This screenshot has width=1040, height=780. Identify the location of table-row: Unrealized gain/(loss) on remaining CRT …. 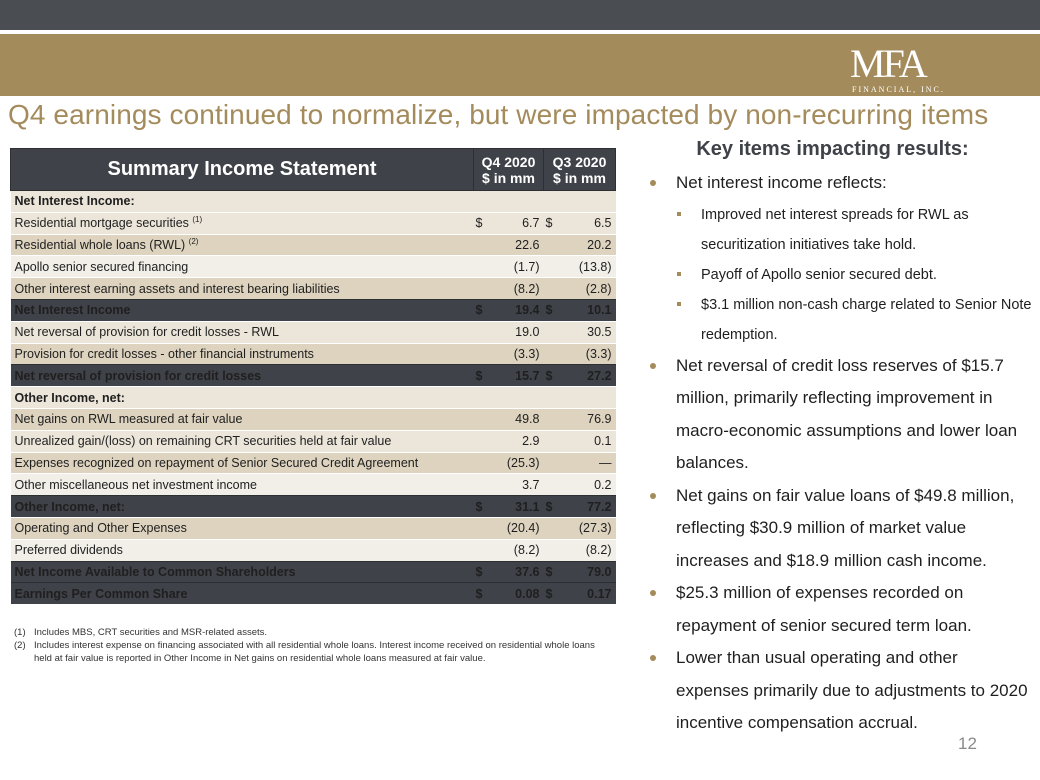
(313, 441).